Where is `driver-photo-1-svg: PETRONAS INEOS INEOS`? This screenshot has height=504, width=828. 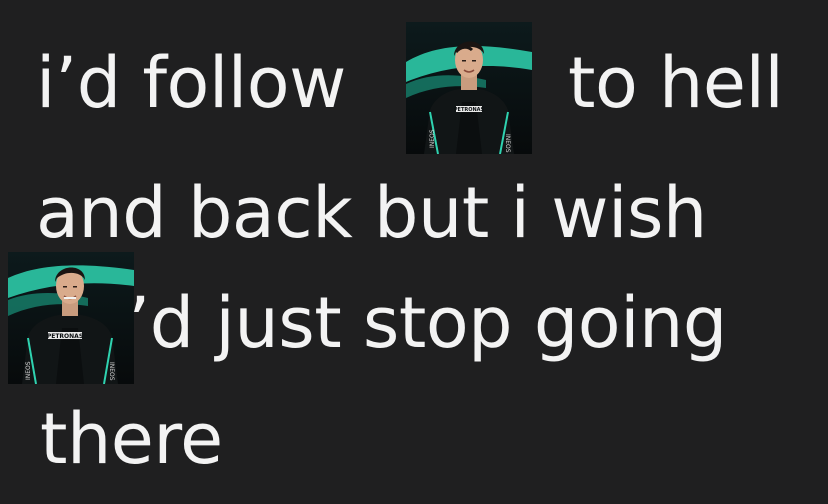
driver-photo-1-svg: PETRONAS INEOS INEOS is located at coordinates (469, 88).